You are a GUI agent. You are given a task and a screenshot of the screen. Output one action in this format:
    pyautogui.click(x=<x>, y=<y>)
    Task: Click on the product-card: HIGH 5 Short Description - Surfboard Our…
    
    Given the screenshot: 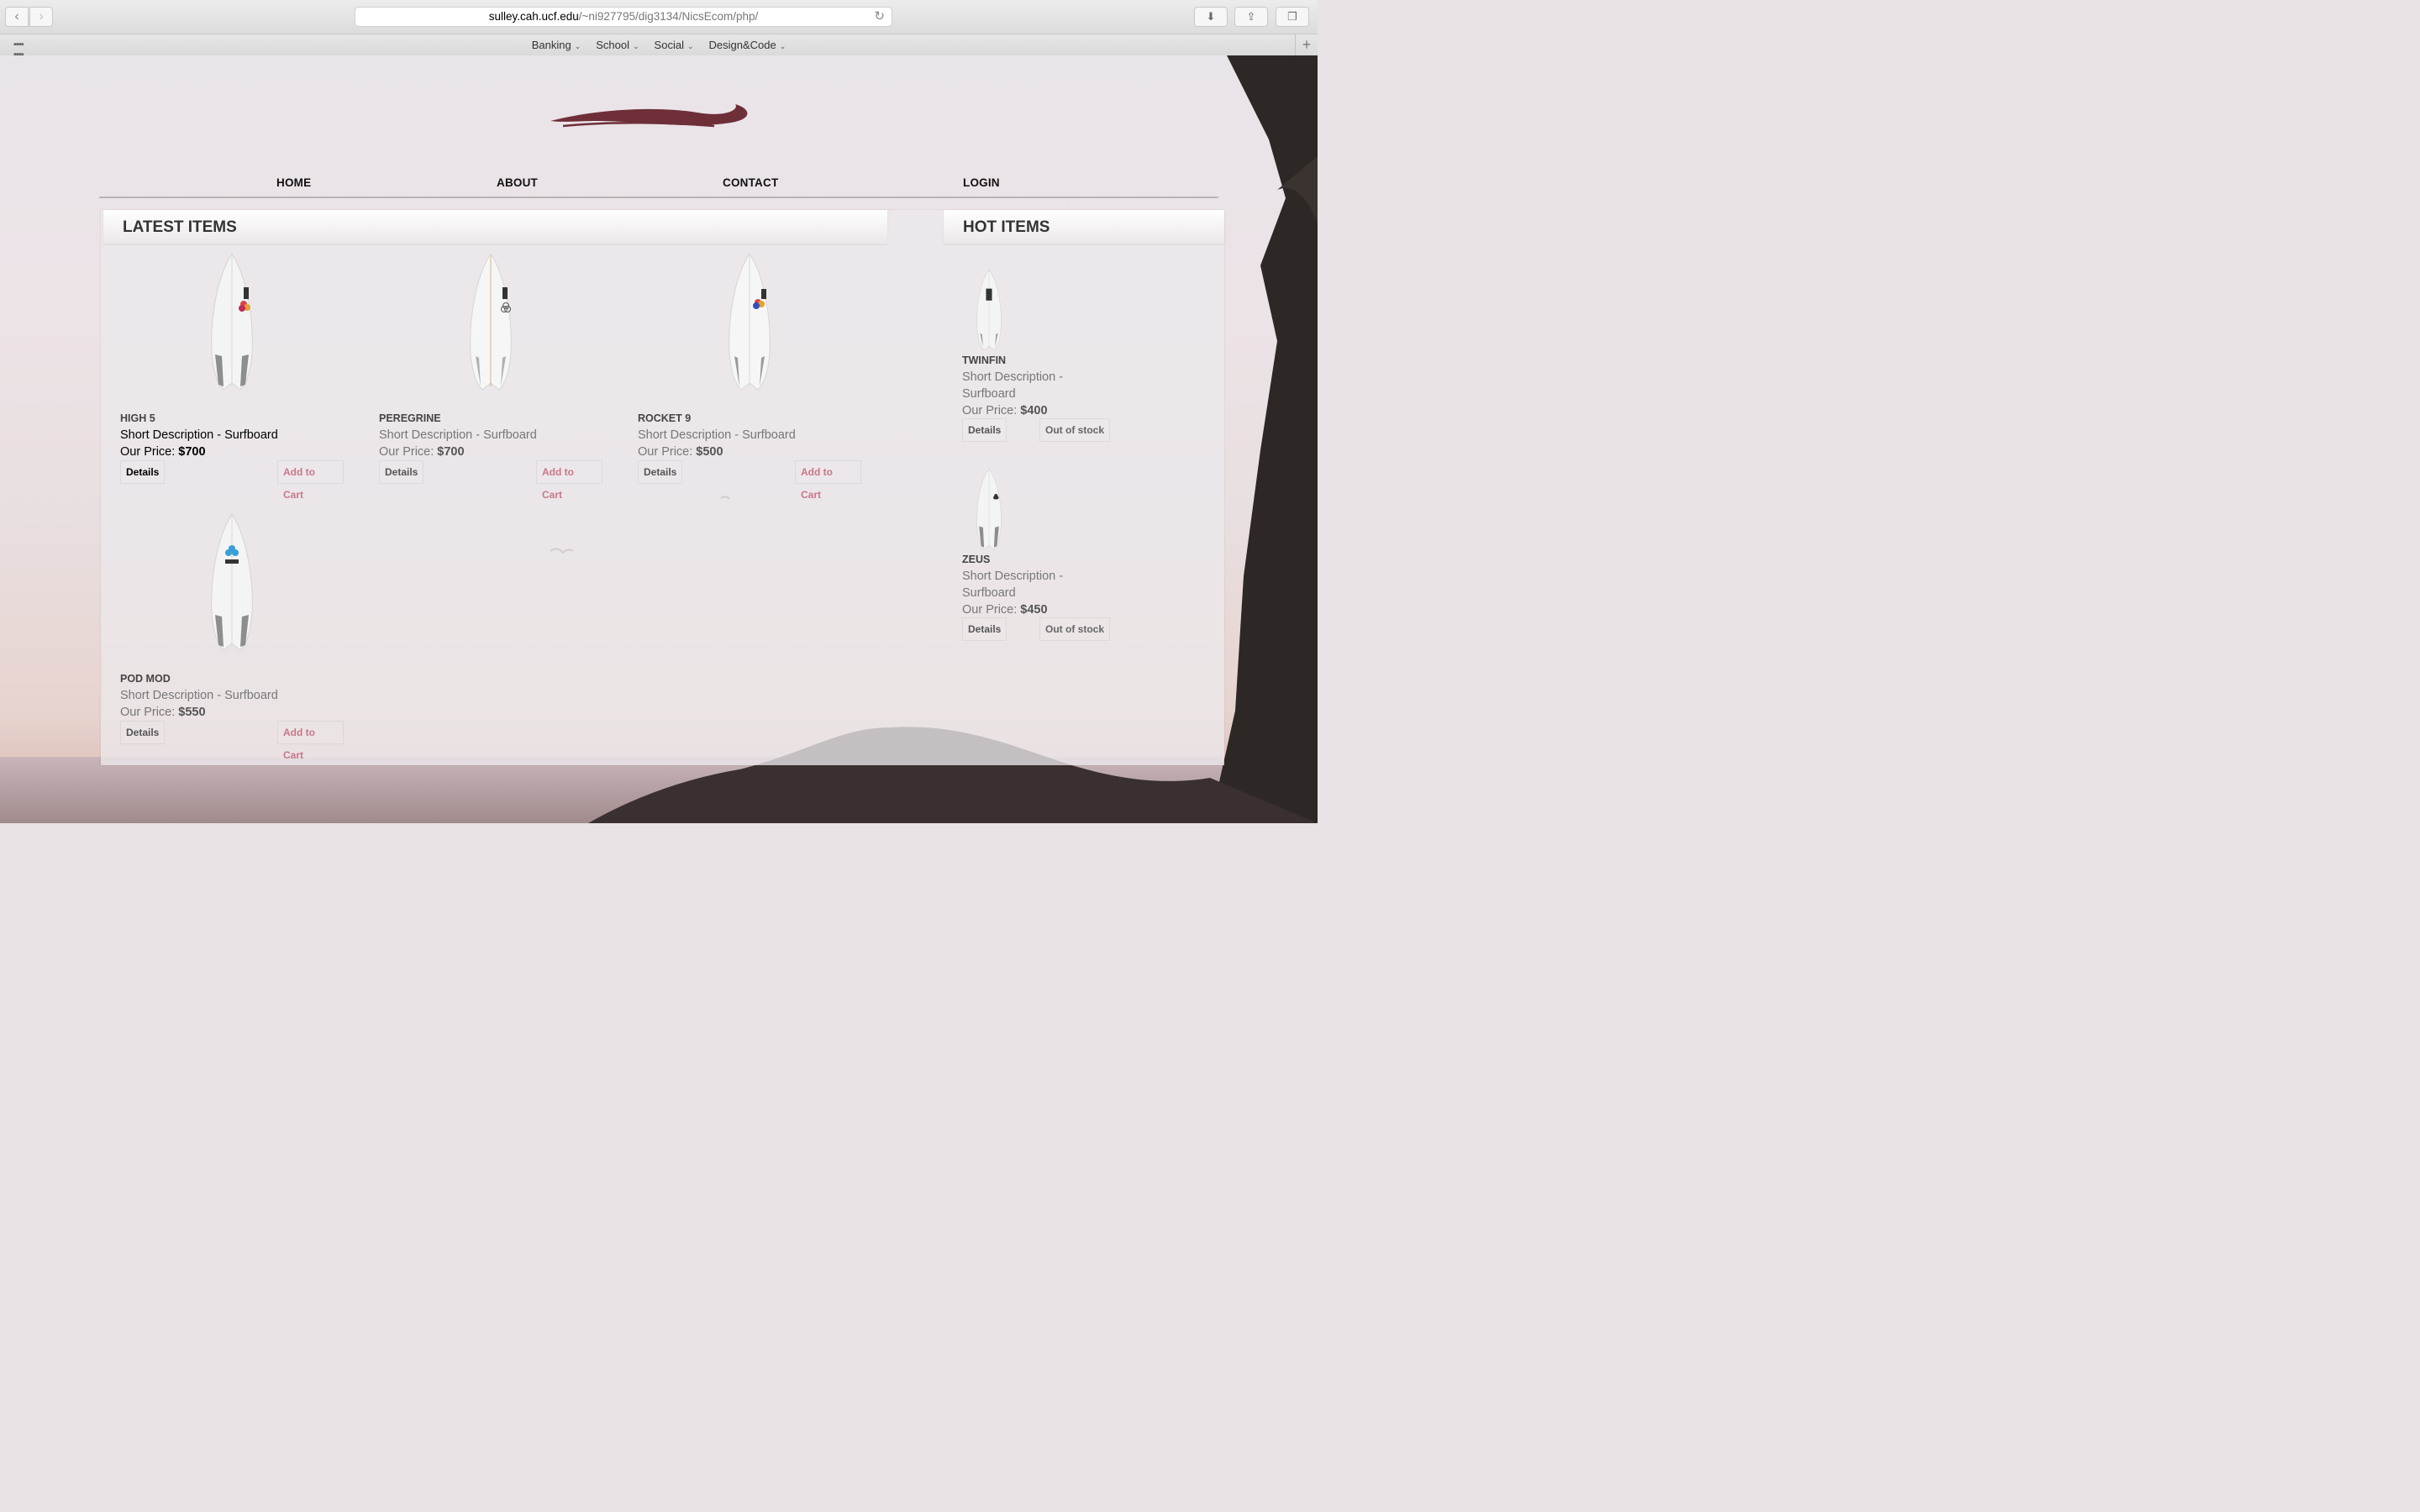 What is the action you would take?
    pyautogui.click(x=232, y=376)
    